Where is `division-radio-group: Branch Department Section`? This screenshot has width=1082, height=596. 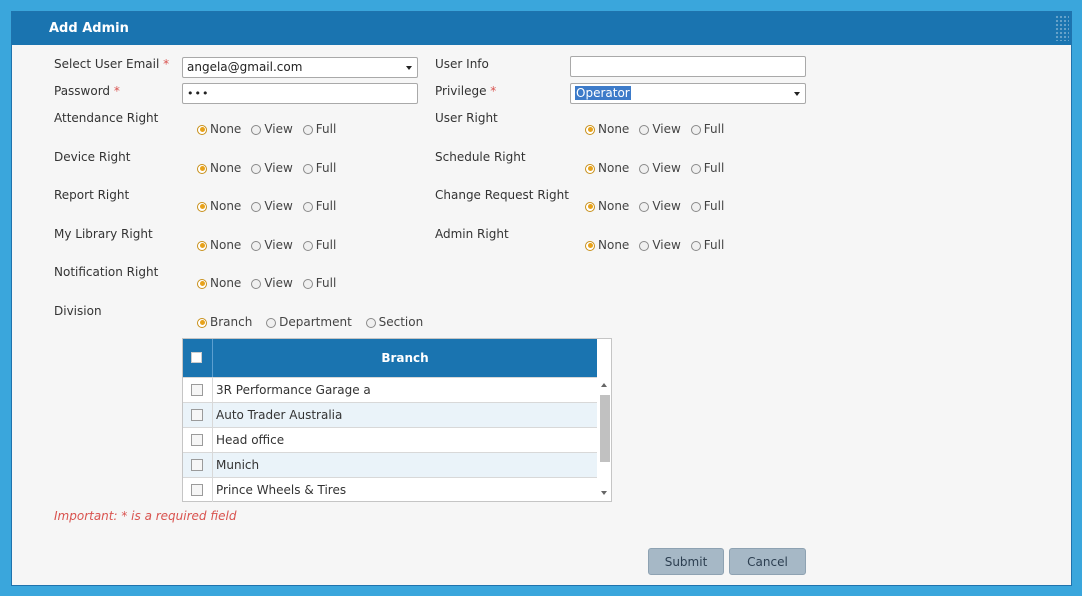 division-radio-group: Branch Department Section is located at coordinates (315, 321).